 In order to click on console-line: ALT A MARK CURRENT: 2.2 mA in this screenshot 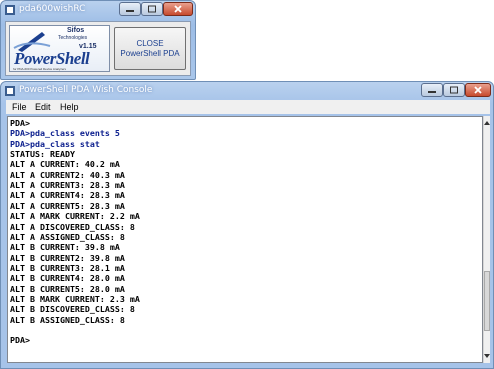, I will do `click(75, 216)`.